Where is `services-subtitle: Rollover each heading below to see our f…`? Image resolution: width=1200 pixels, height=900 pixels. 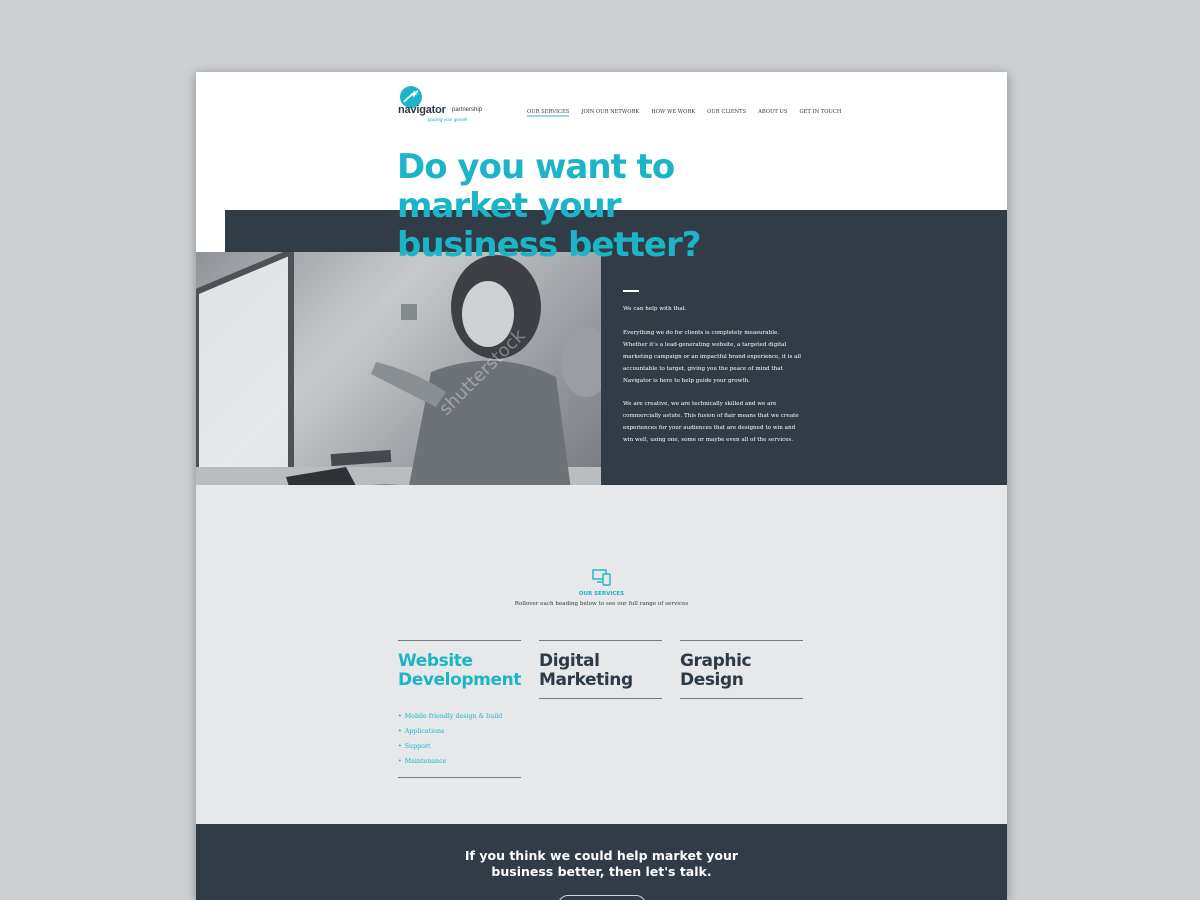
services-subtitle: Rollover each heading below to see our f… is located at coordinates (601, 604).